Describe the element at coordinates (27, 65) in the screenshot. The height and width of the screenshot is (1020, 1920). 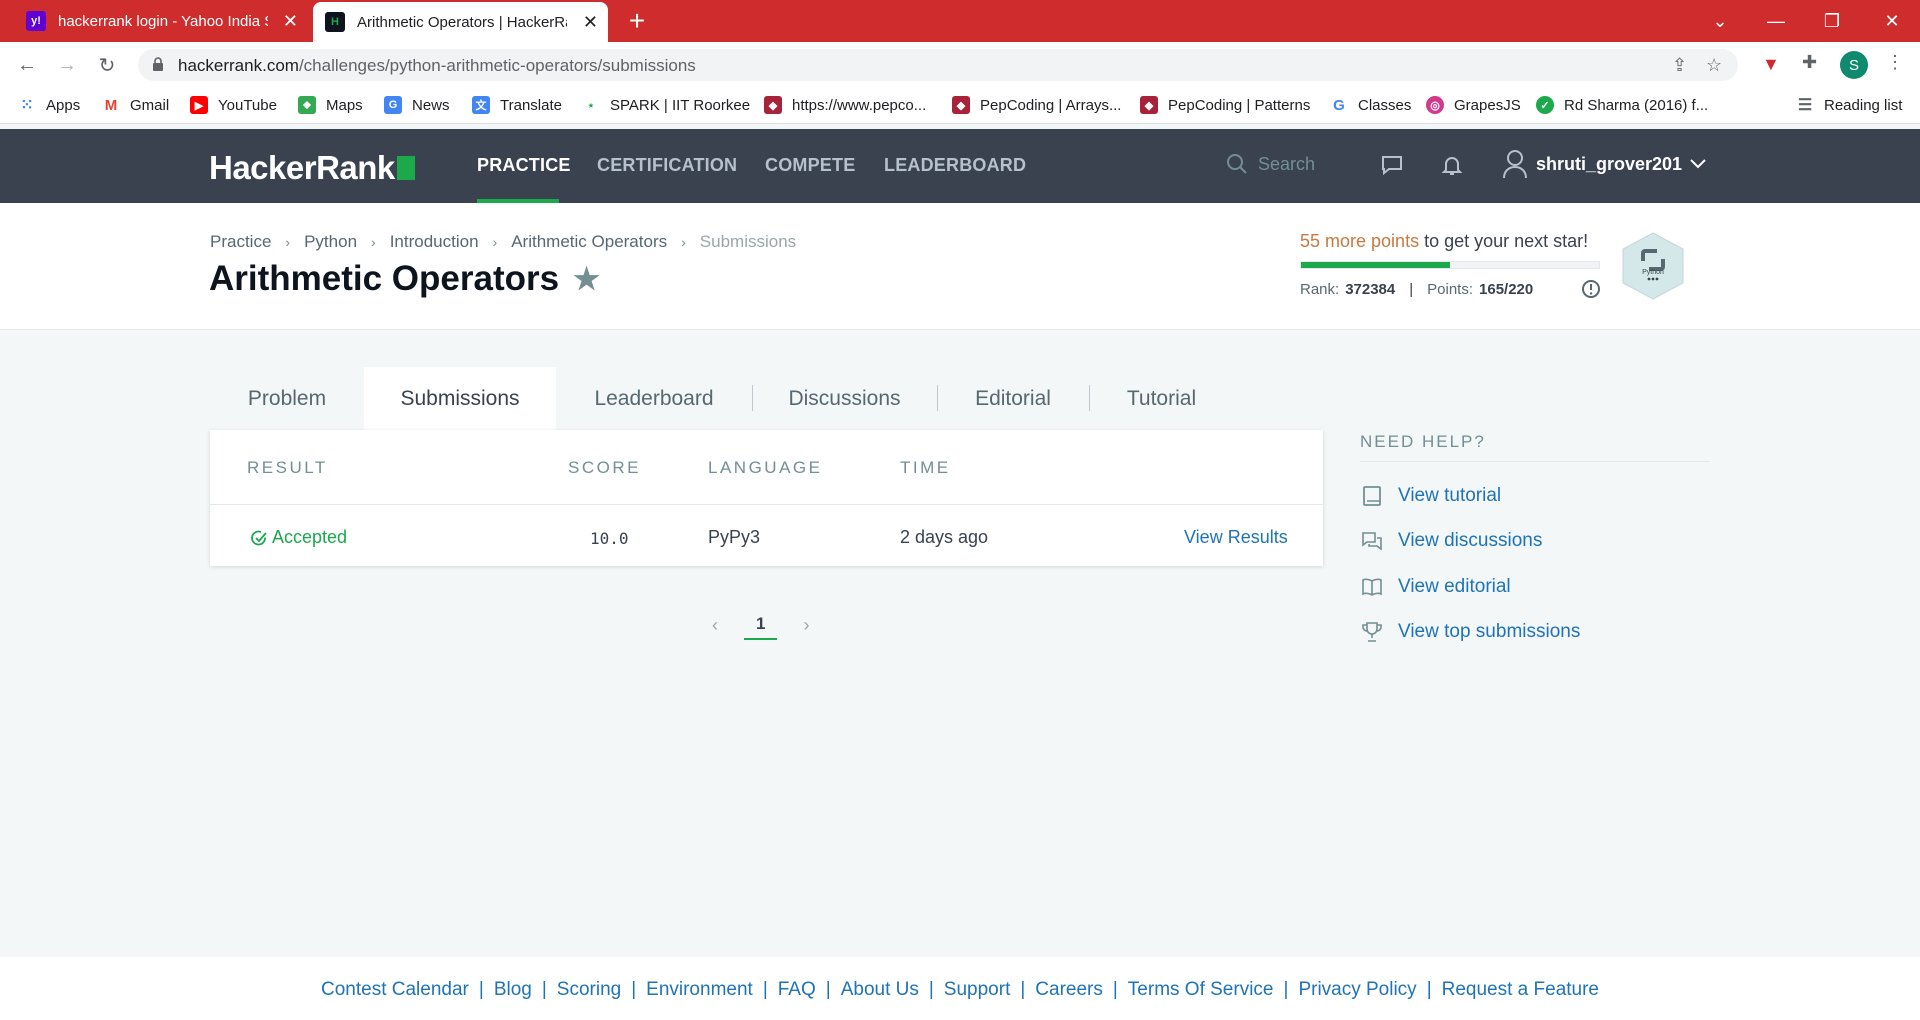
I see `back-icon: ←` at that location.